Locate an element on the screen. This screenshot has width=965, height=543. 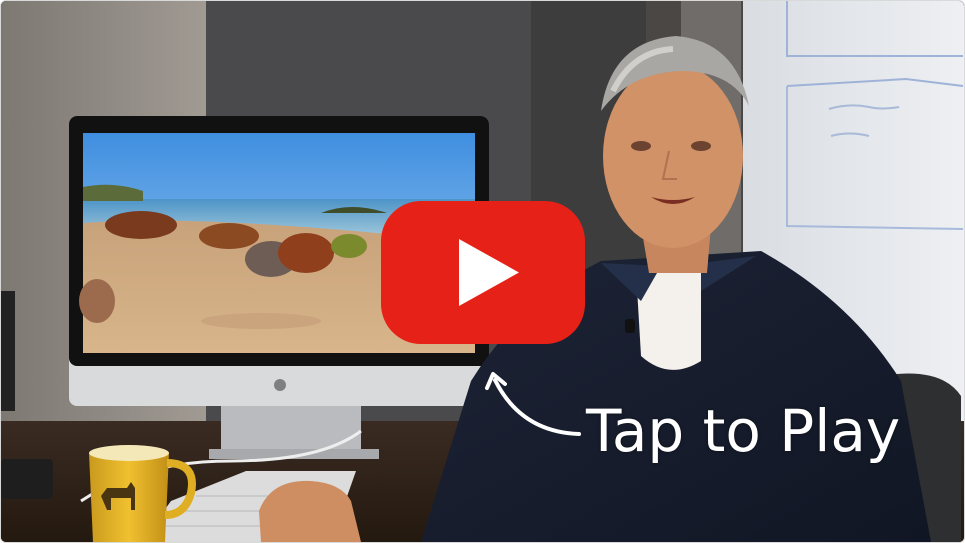
play-button is located at coordinates (483, 272).